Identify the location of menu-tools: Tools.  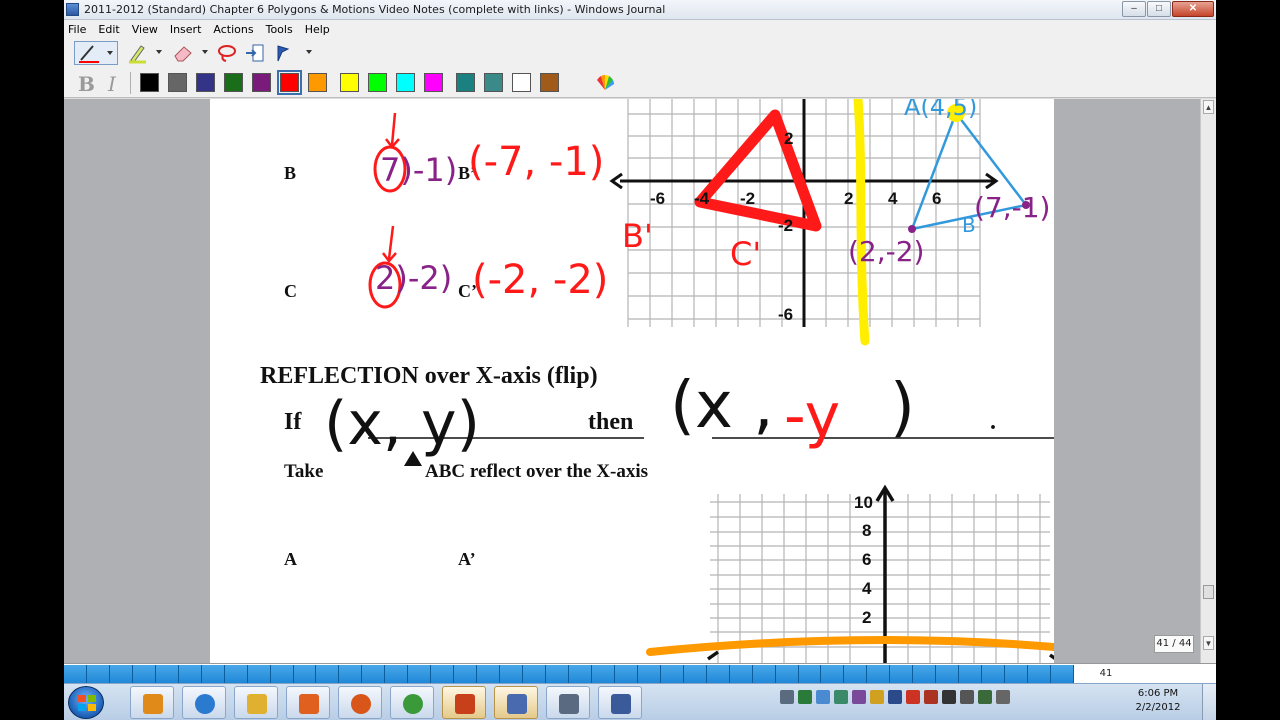
(279, 29).